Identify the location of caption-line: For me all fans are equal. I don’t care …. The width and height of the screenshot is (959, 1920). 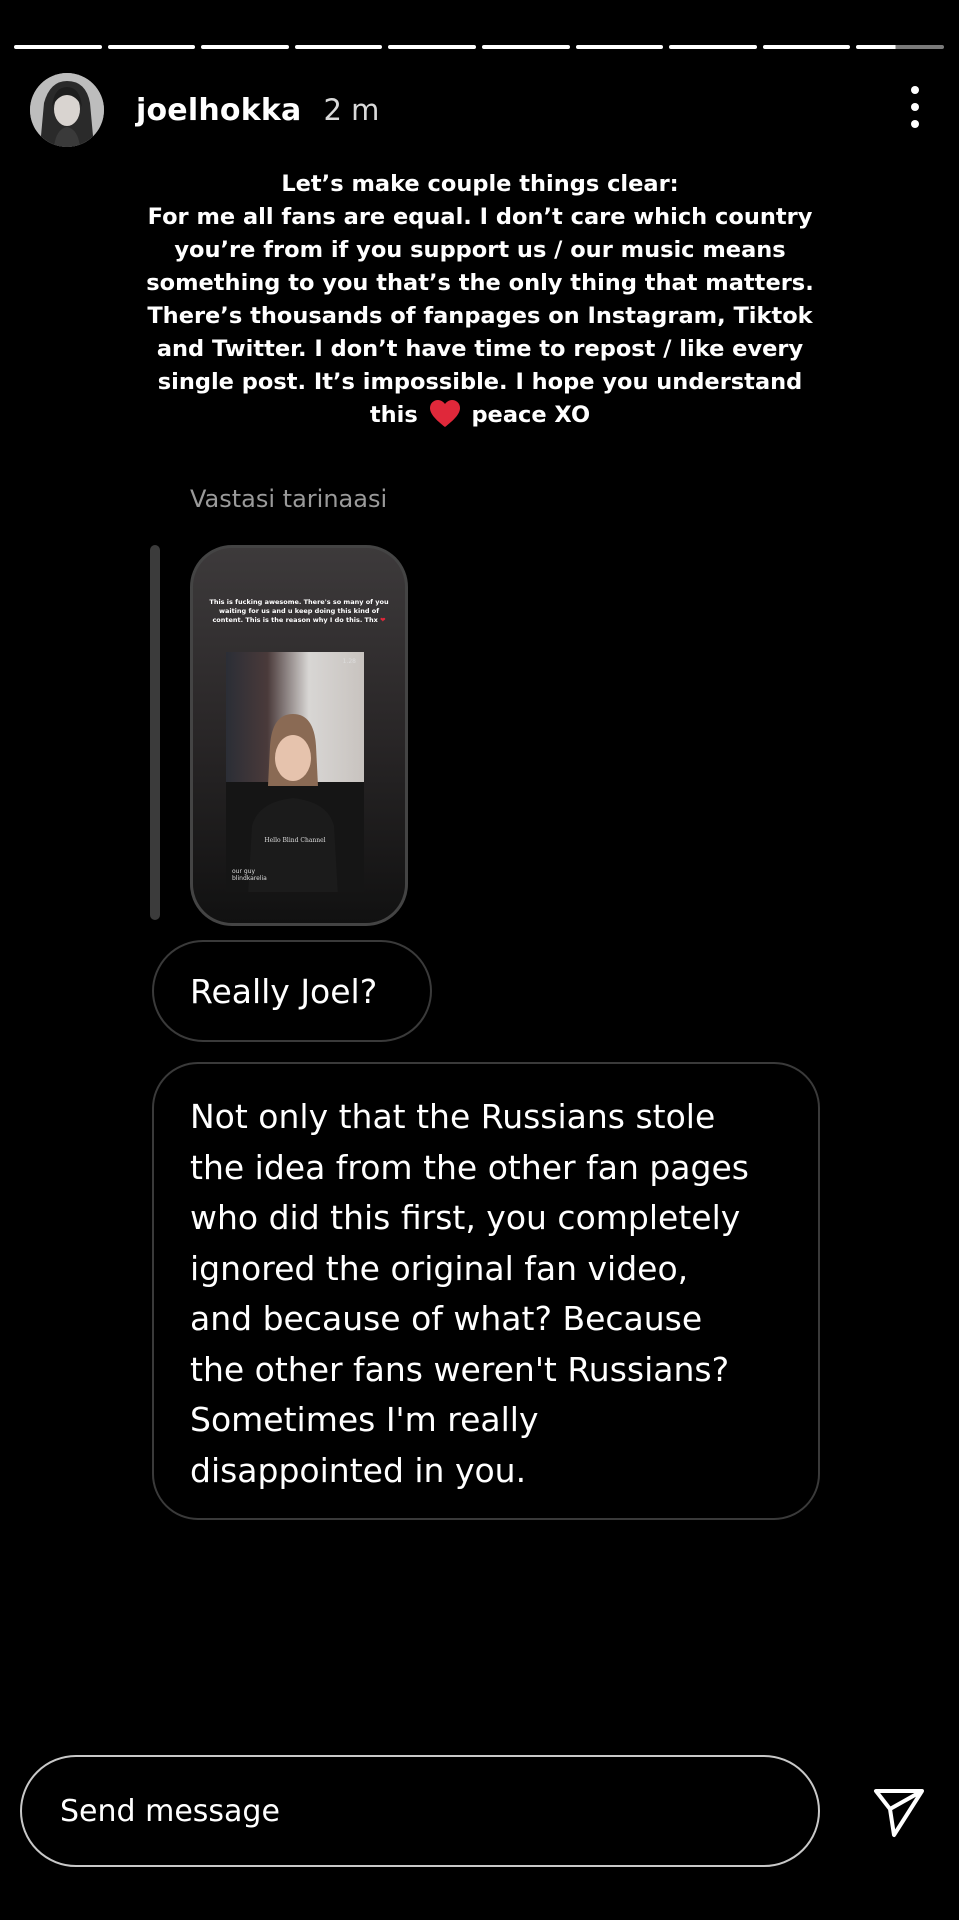
(480, 217).